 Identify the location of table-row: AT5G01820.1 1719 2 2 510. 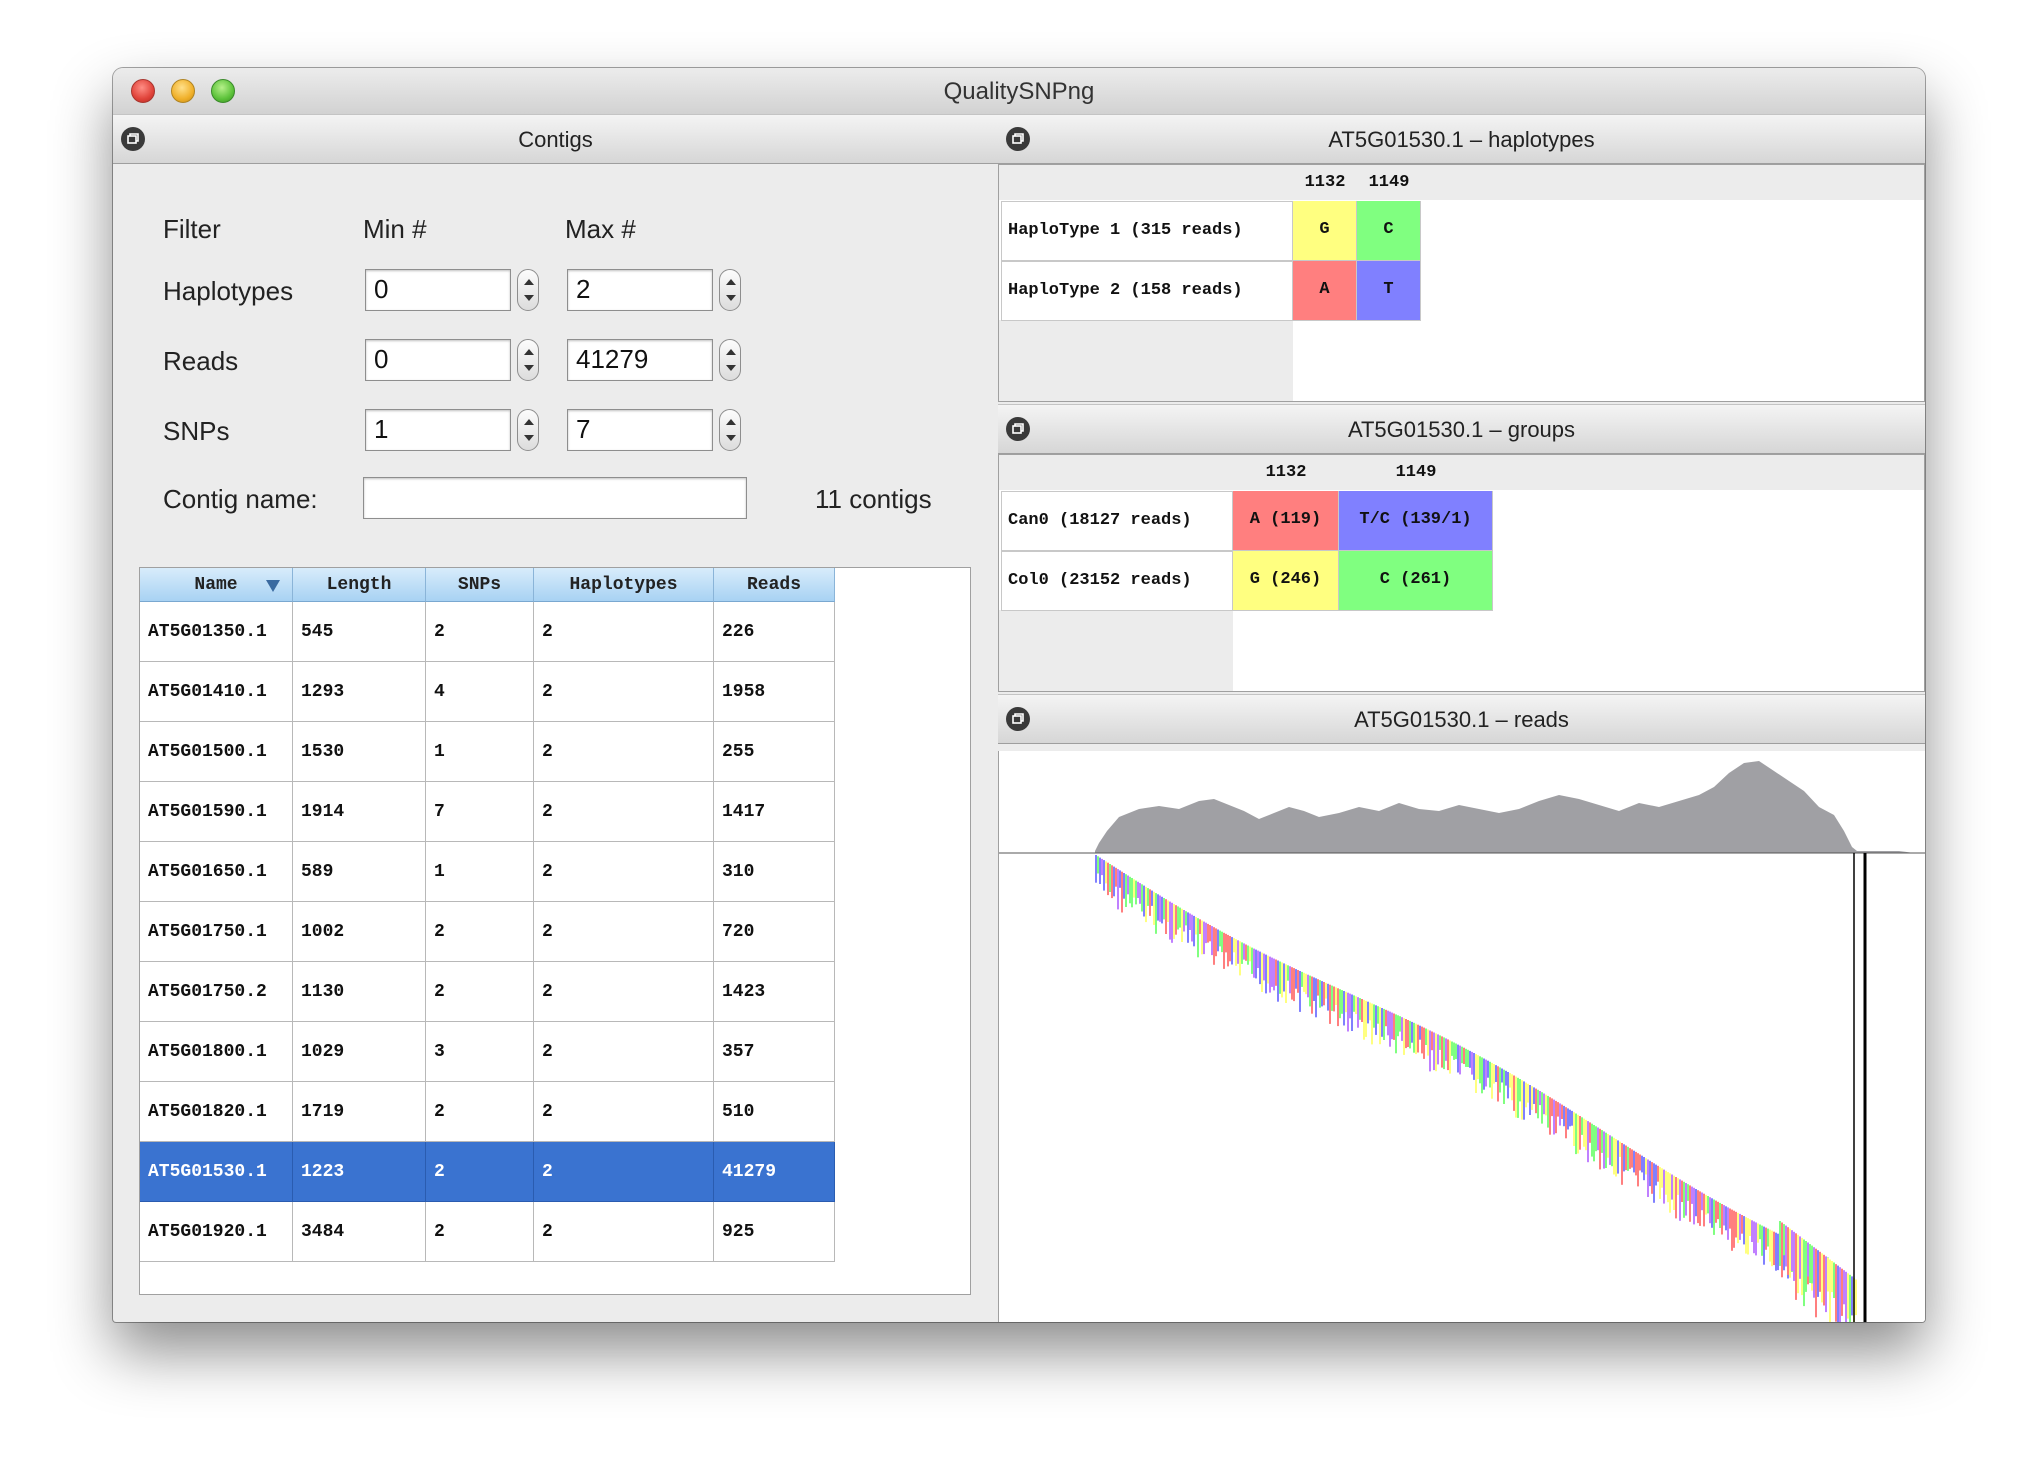
(487, 1112).